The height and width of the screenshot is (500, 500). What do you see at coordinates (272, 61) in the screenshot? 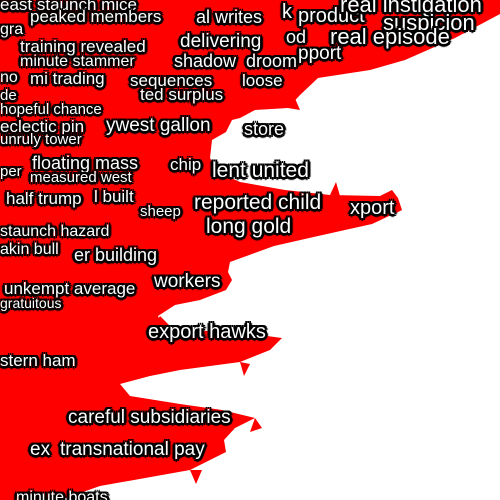
I see `word-label: droom` at bounding box center [272, 61].